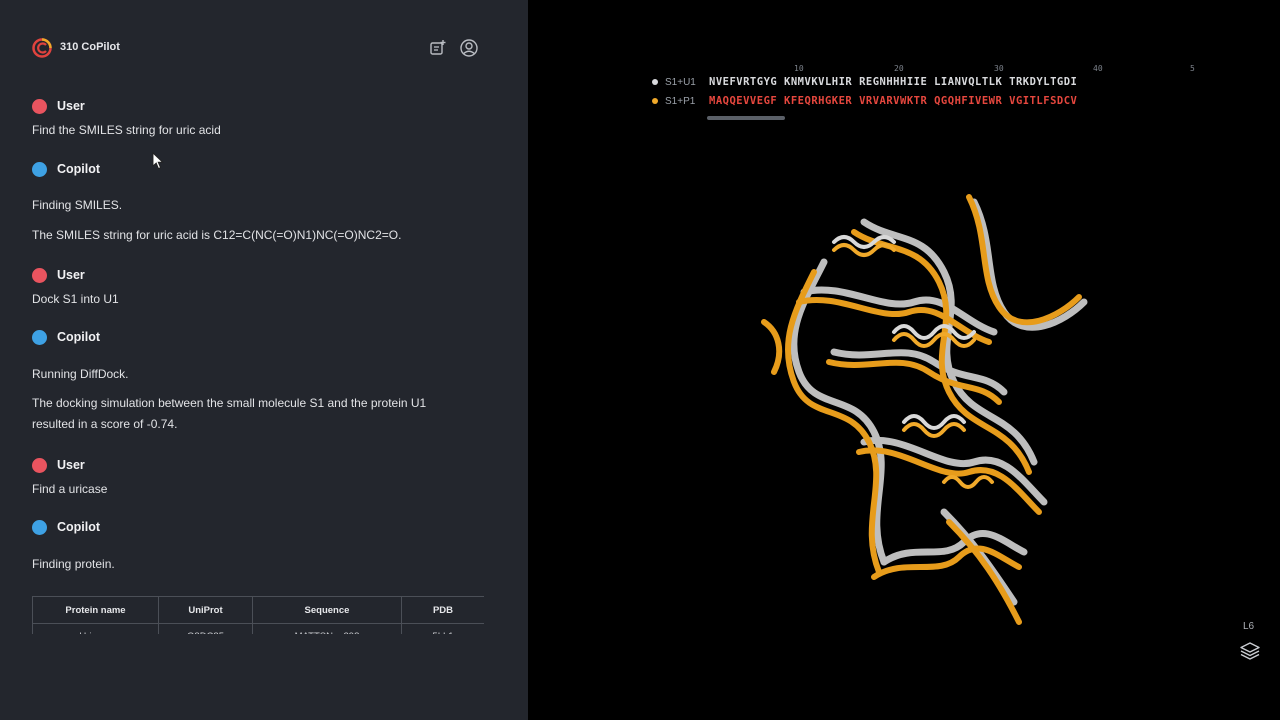 The width and height of the screenshot is (1280, 720). I want to click on layer-label: L6, so click(1249, 626).